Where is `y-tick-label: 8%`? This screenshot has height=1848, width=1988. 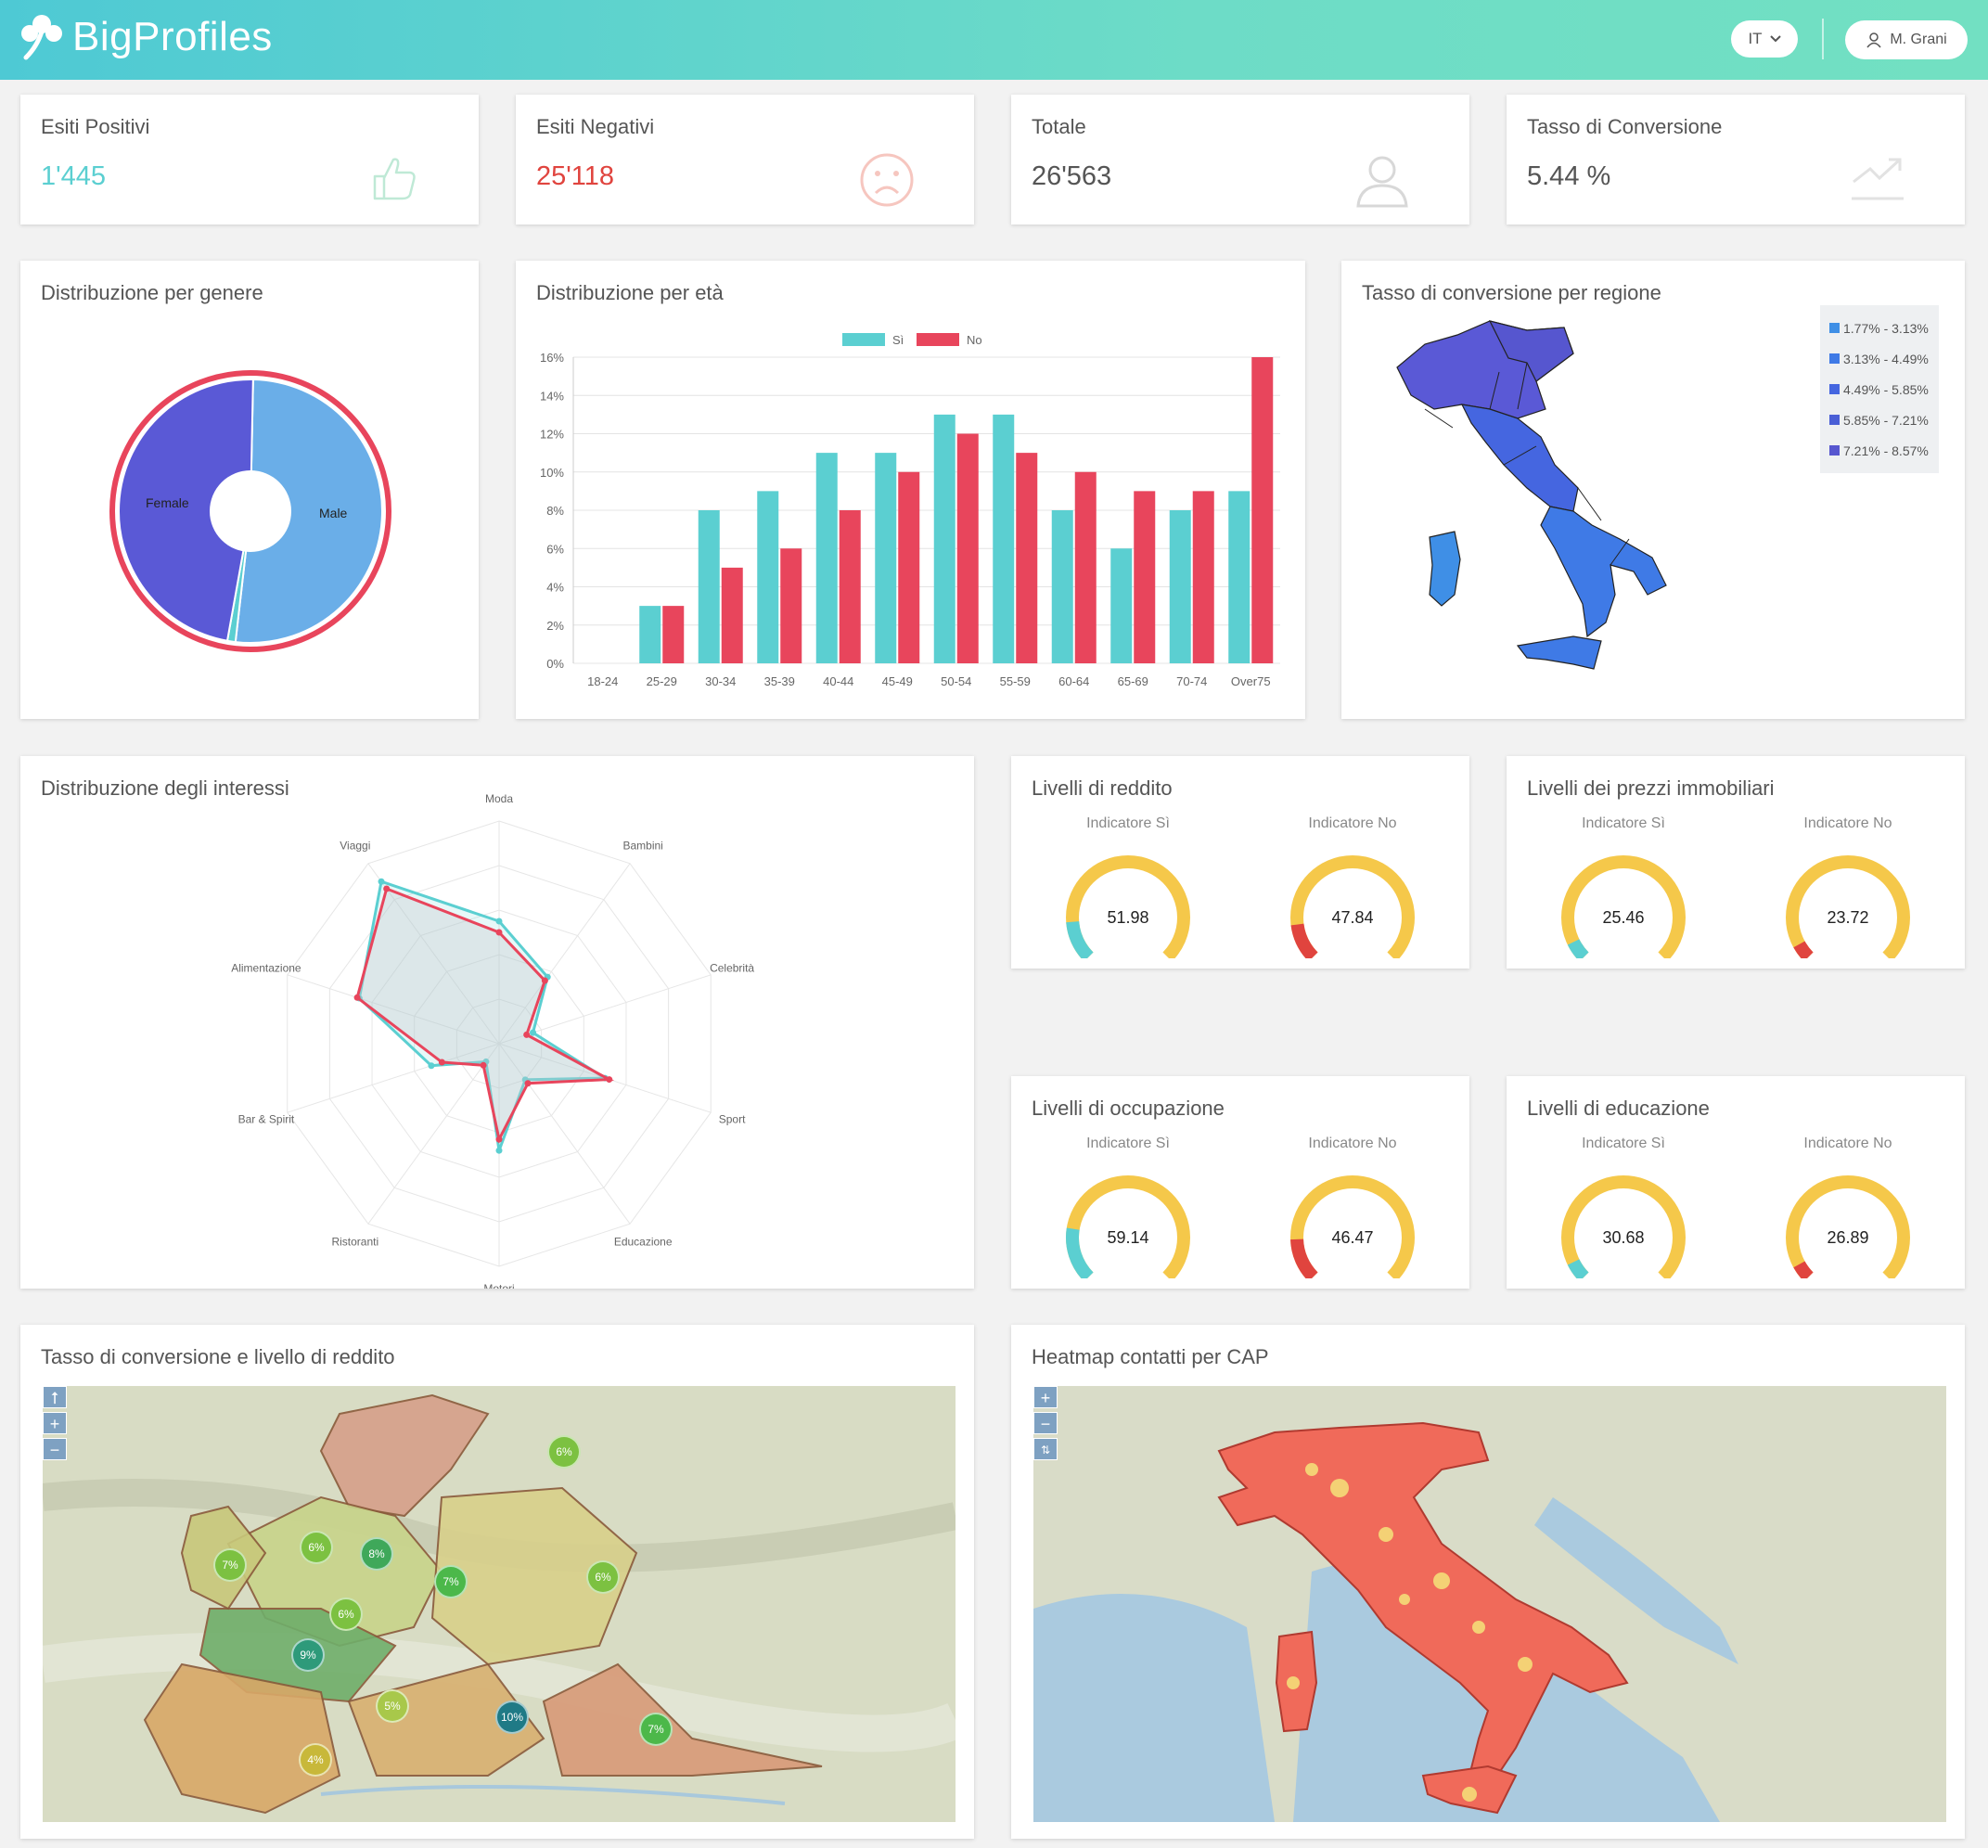
y-tick-label: 8% is located at coordinates (555, 511).